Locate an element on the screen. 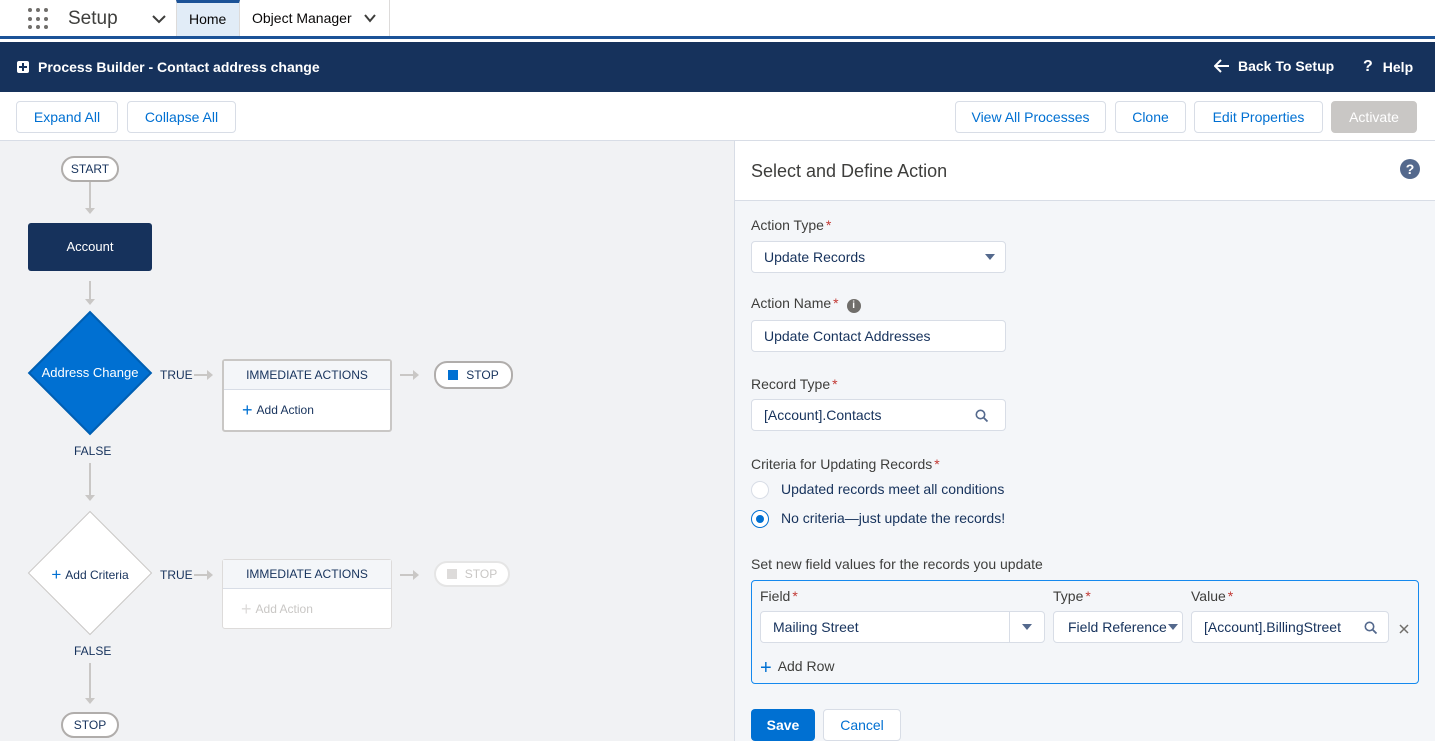 The height and width of the screenshot is (741, 1435). back-to-setup-label: Back To Setup is located at coordinates (1286, 66).